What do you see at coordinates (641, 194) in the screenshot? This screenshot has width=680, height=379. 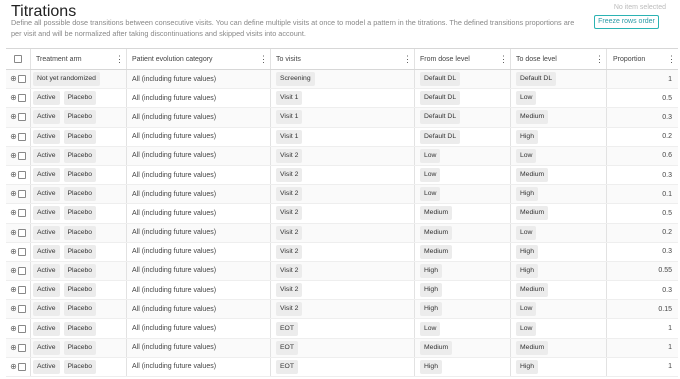 I see `proportion-cell: 0.1` at bounding box center [641, 194].